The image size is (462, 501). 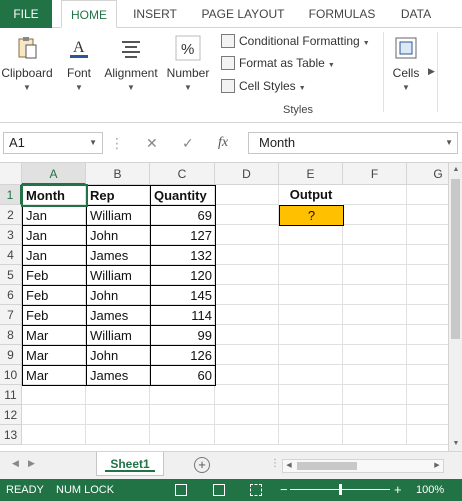 I want to click on vertical-scrollbar: ▲ ▼, so click(x=455, y=307).